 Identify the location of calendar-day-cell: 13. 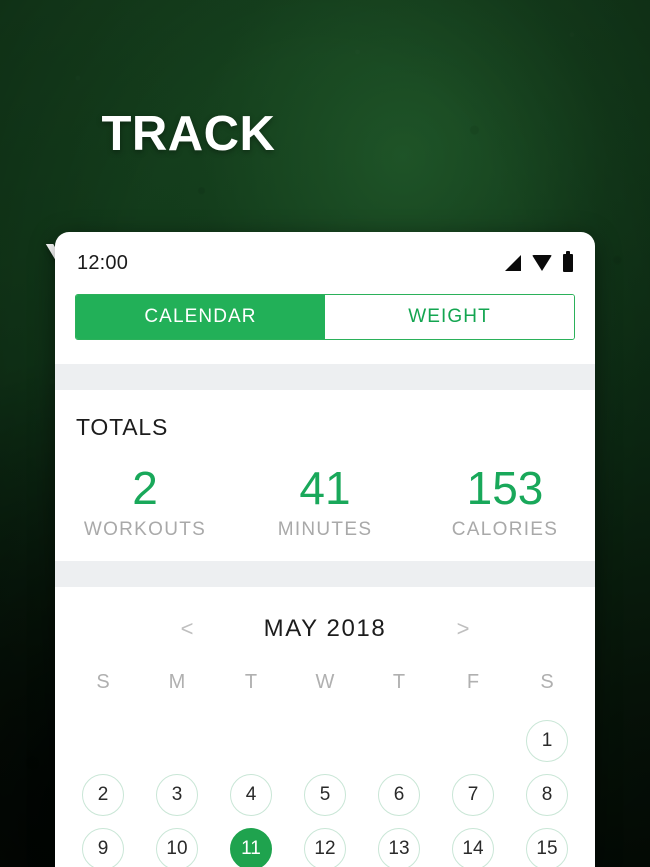
(399, 844).